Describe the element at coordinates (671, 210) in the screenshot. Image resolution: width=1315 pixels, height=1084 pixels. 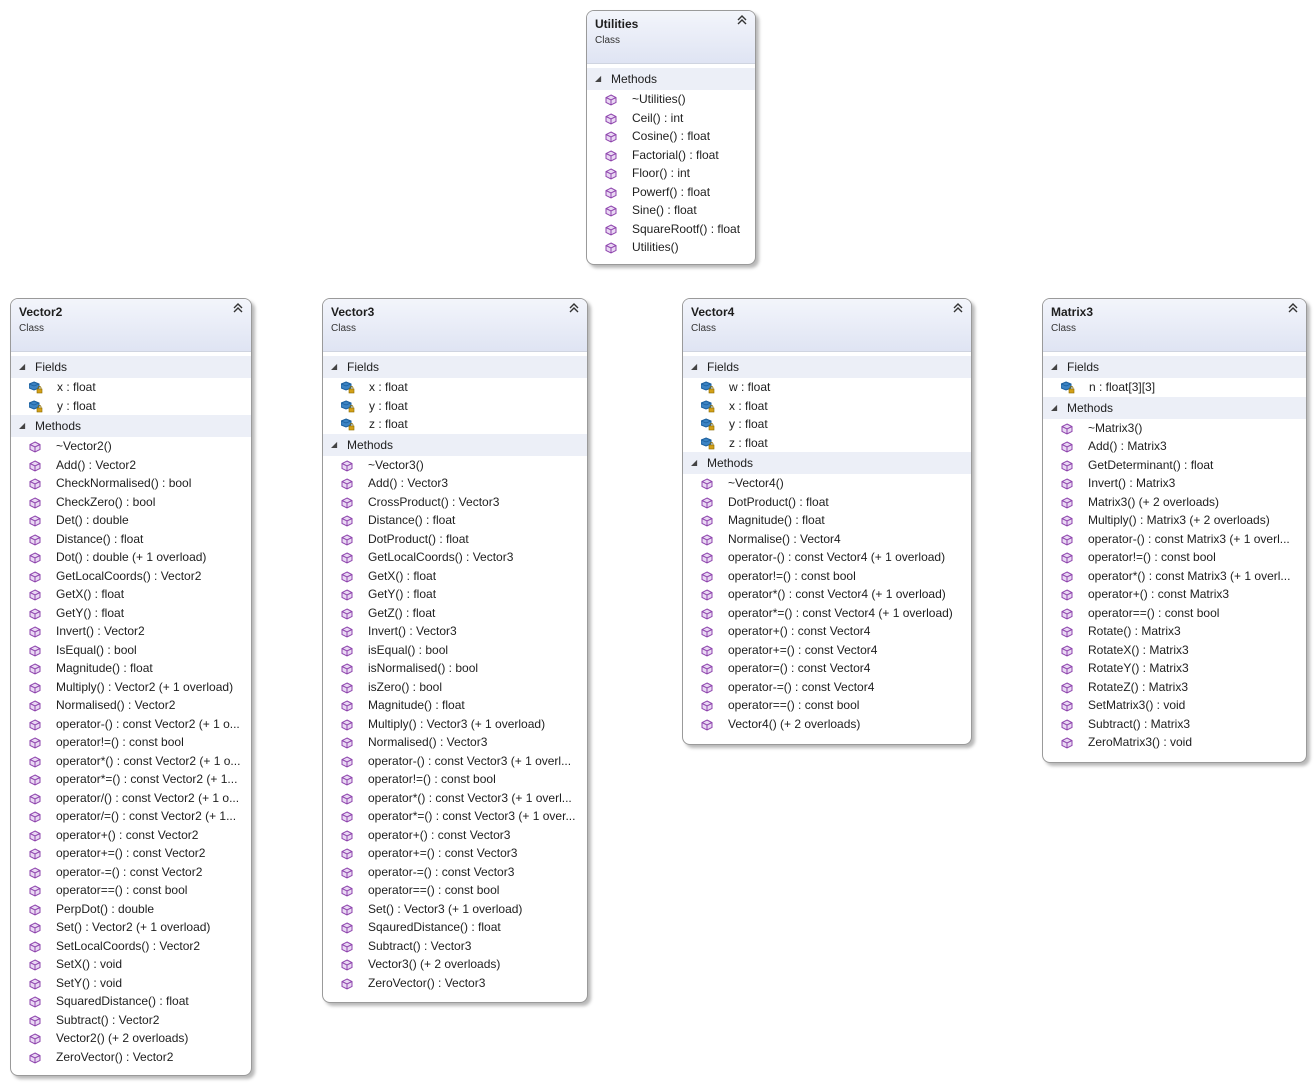
I see `method-item: Sine() : float` at that location.